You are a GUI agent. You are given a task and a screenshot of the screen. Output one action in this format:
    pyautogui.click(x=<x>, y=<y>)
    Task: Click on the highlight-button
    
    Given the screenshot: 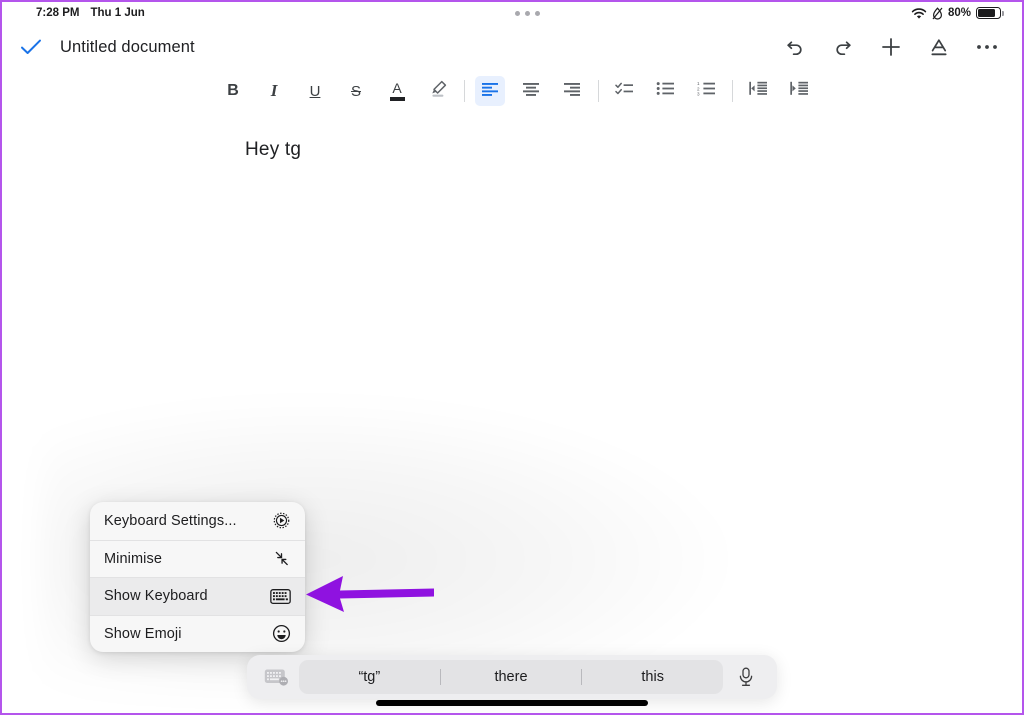 What is the action you would take?
    pyautogui.click(x=438, y=91)
    